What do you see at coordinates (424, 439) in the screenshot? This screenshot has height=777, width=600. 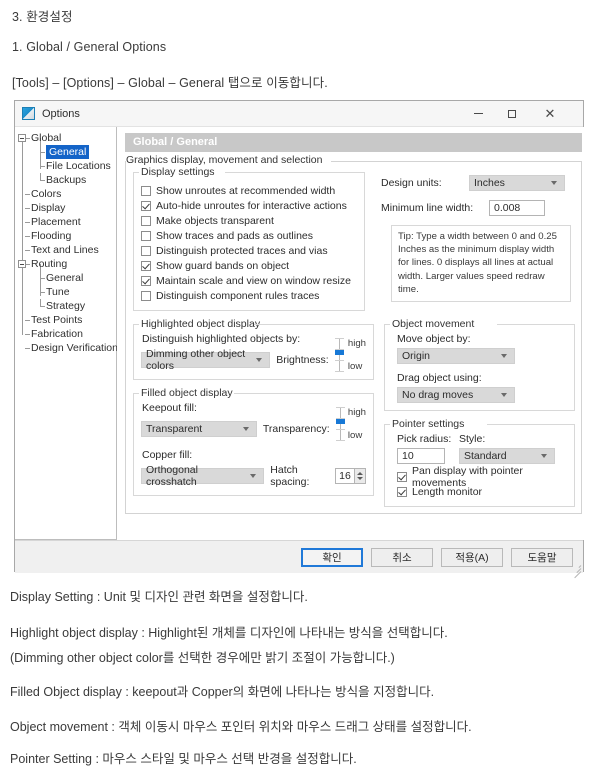 I see `pick-radius-label: Pick radius:` at bounding box center [424, 439].